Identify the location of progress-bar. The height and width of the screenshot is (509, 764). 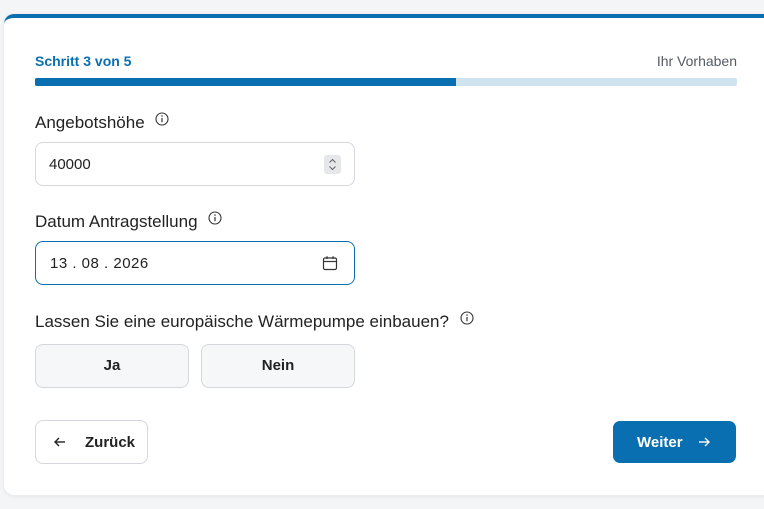
(386, 82).